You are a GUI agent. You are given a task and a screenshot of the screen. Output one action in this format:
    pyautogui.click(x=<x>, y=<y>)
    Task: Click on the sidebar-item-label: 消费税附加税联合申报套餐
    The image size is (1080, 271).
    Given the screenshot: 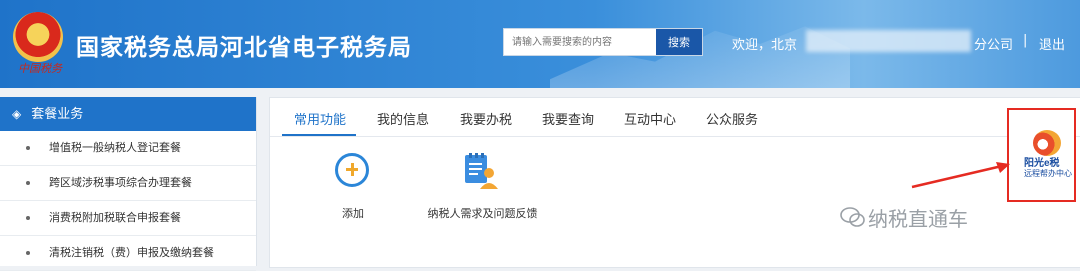 What is the action you would take?
    pyautogui.click(x=115, y=218)
    